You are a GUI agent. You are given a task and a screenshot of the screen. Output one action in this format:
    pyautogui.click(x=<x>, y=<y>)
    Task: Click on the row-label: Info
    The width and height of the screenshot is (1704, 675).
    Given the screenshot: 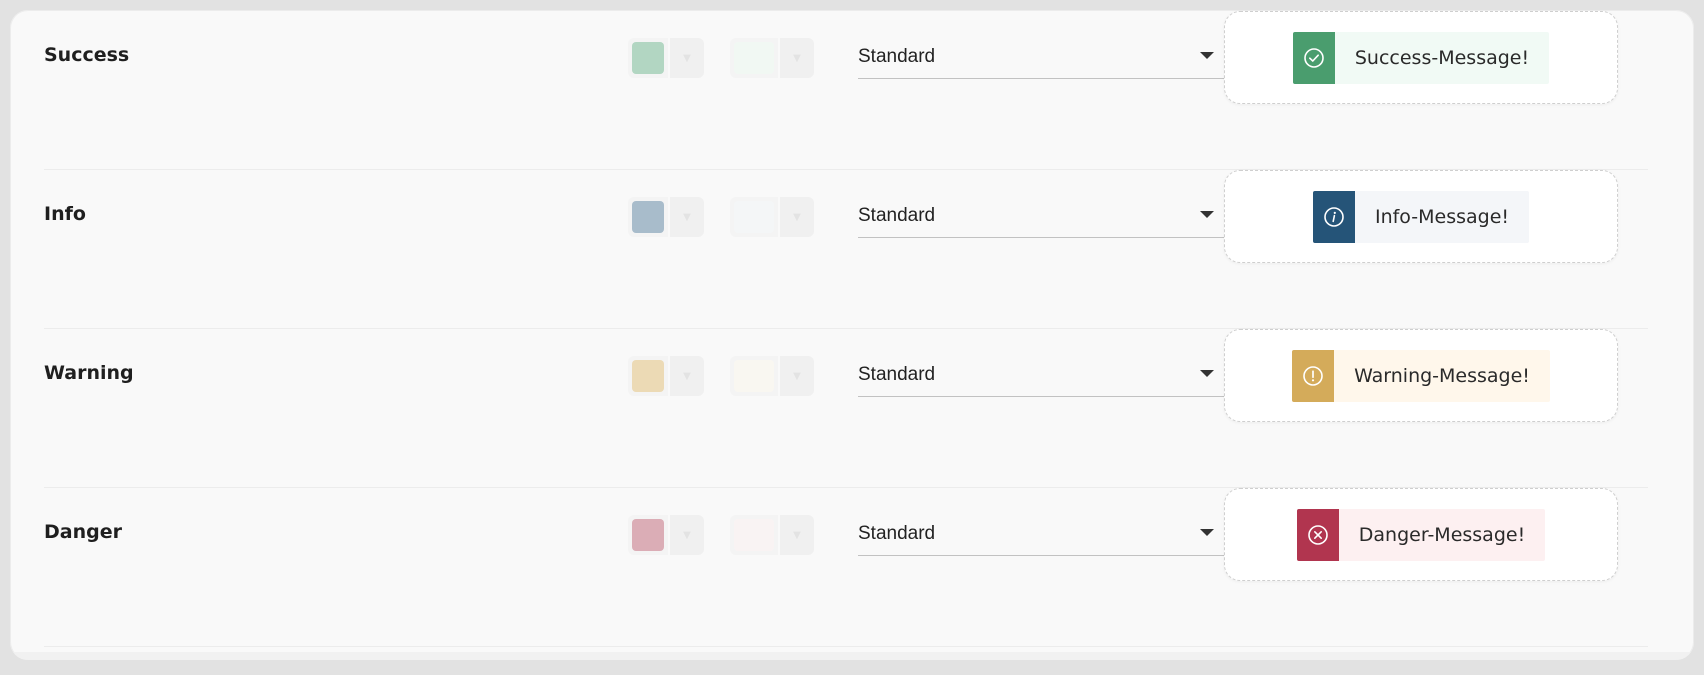 What is the action you would take?
    pyautogui.click(x=65, y=214)
    